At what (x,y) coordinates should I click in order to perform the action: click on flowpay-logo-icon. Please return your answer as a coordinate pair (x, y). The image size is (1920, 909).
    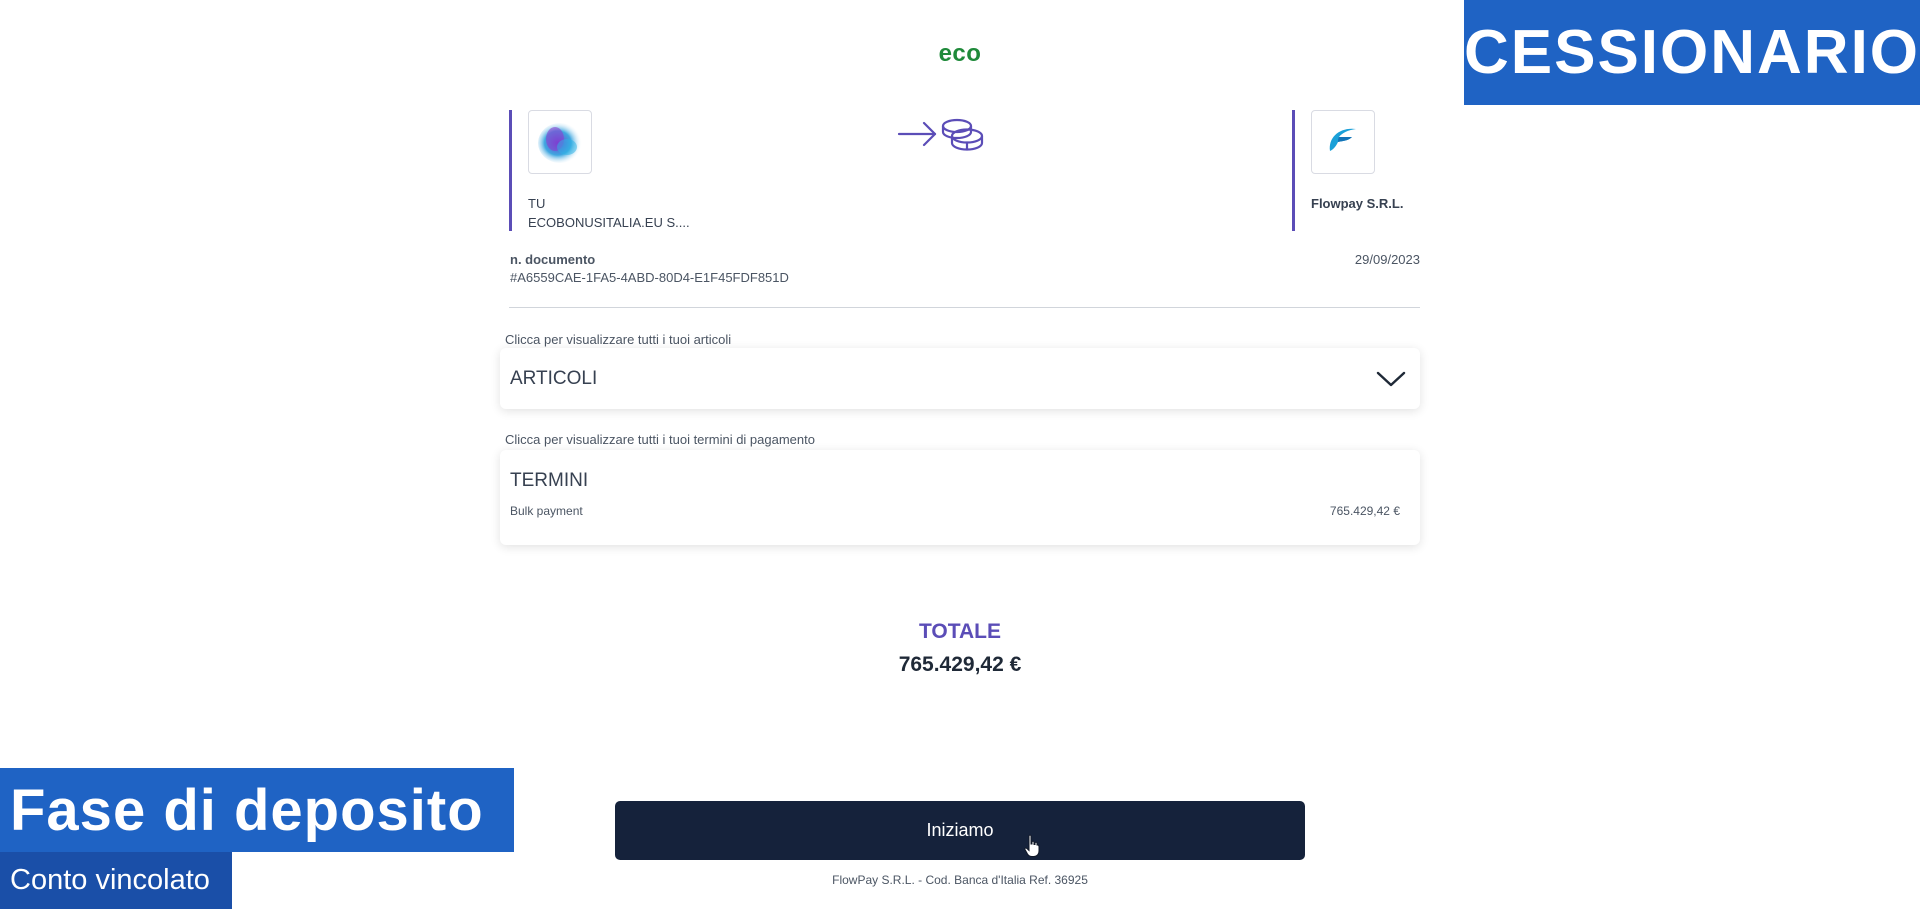
    Looking at the image, I should click on (1342, 139).